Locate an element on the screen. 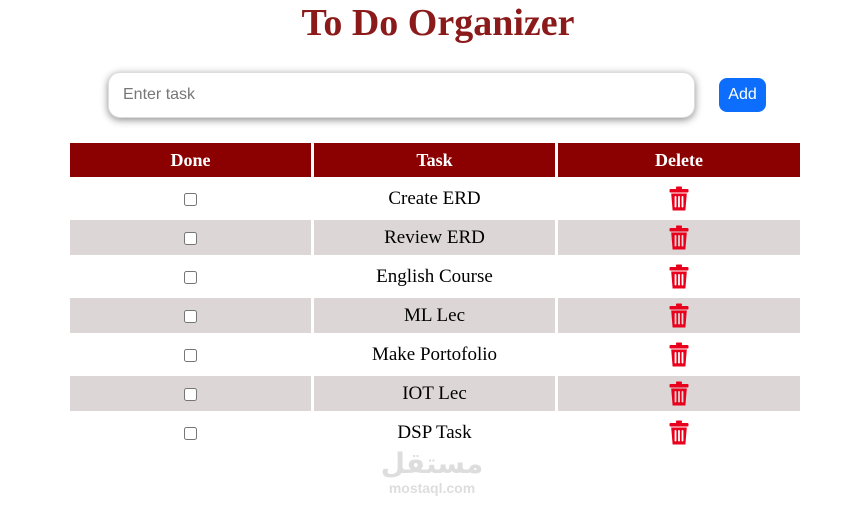 The height and width of the screenshot is (508, 861). table-row: IOT Lec is located at coordinates (435, 393).